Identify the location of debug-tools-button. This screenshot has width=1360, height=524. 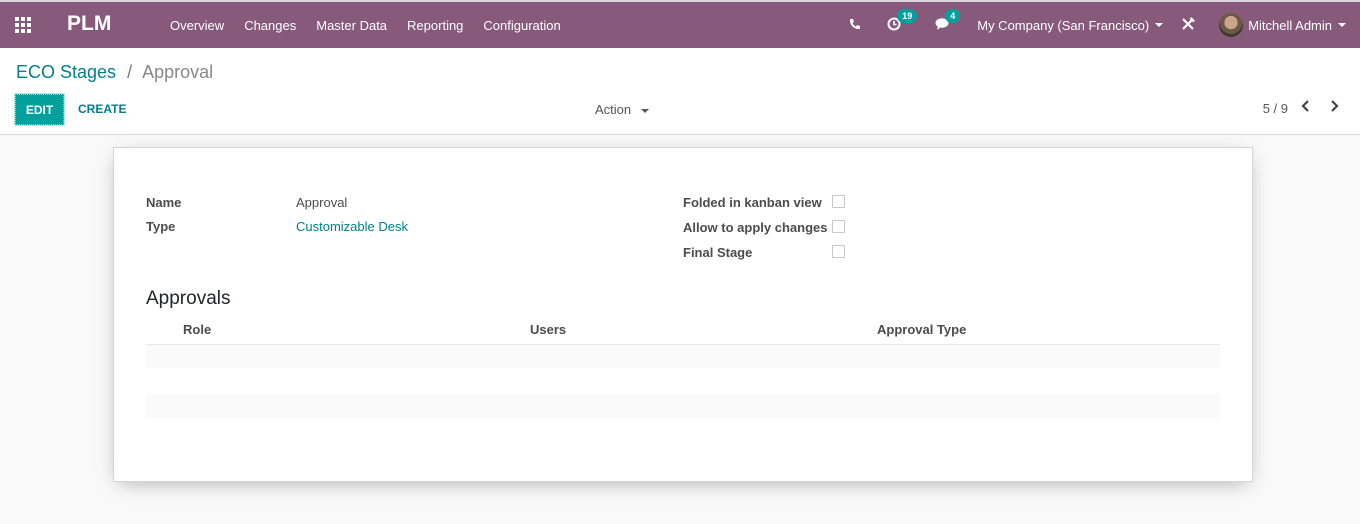
(1188, 25).